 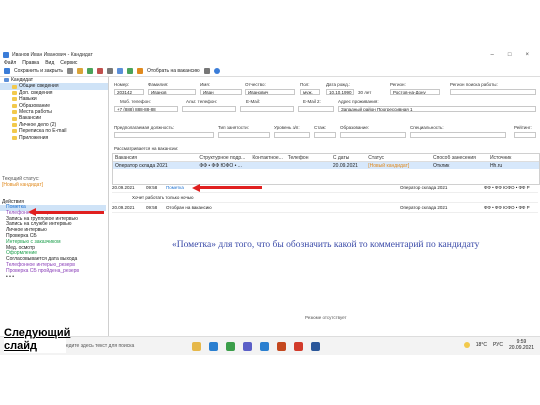 I want to click on timeline-note-text: Хочет работать только ночью, so click(x=163, y=197).